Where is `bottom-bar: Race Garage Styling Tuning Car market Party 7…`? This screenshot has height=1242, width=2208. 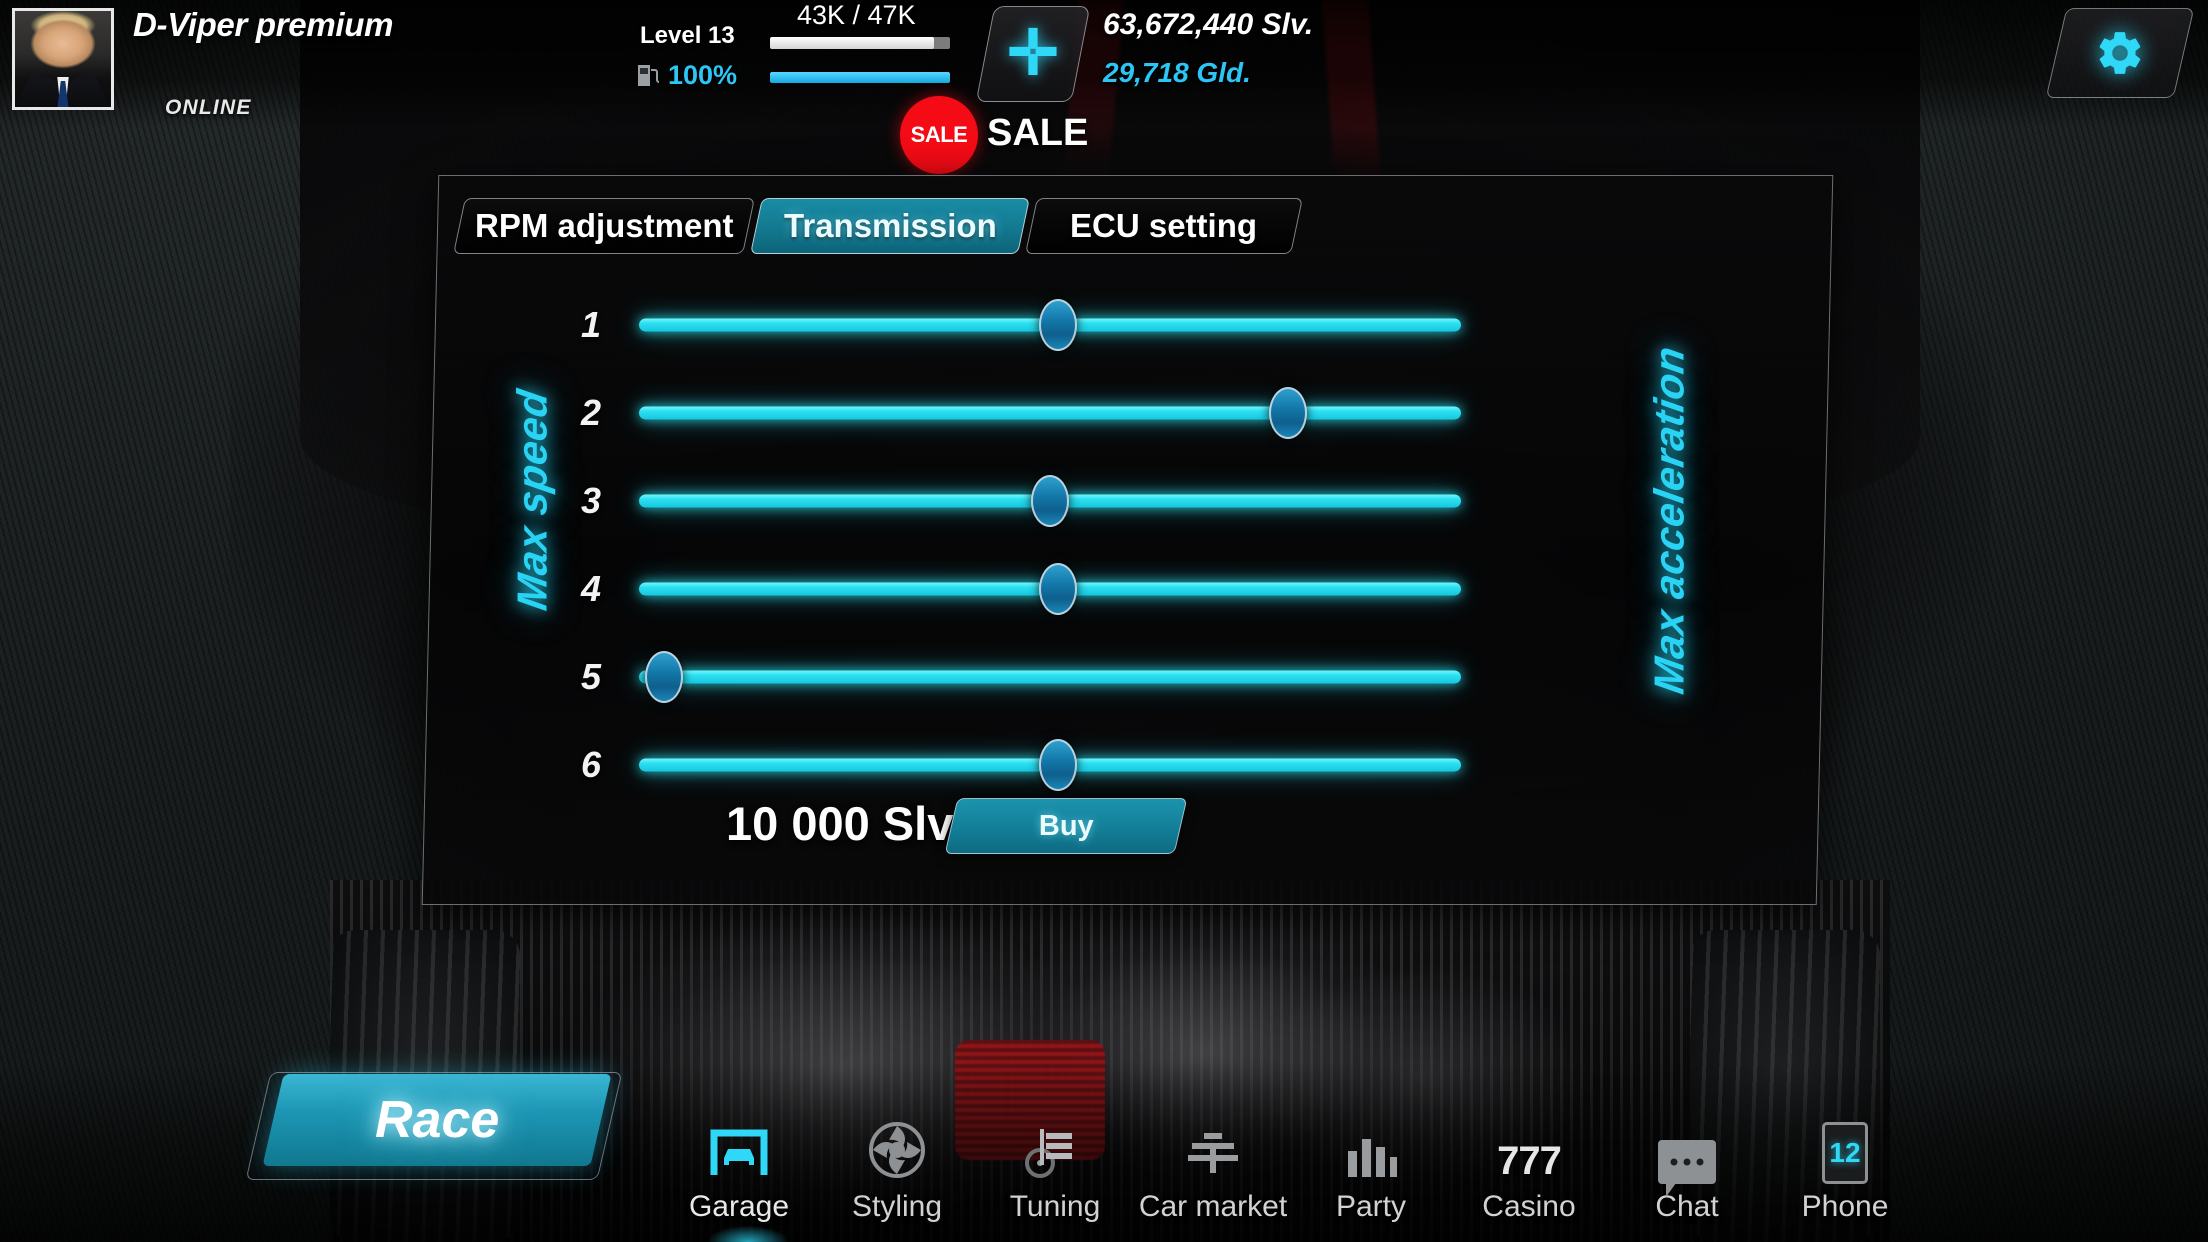
bottom-bar: Race Garage Styling Tuning Car market Party 7… is located at coordinates (1104, 1152).